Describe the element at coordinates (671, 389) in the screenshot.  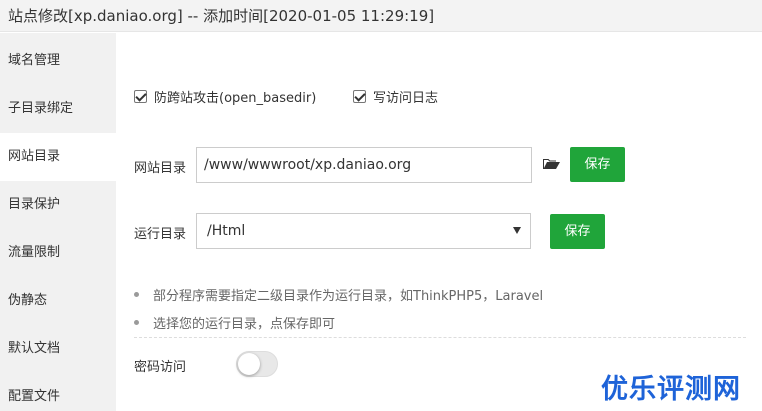
I see `watermark-logo: 优乐评测网` at that location.